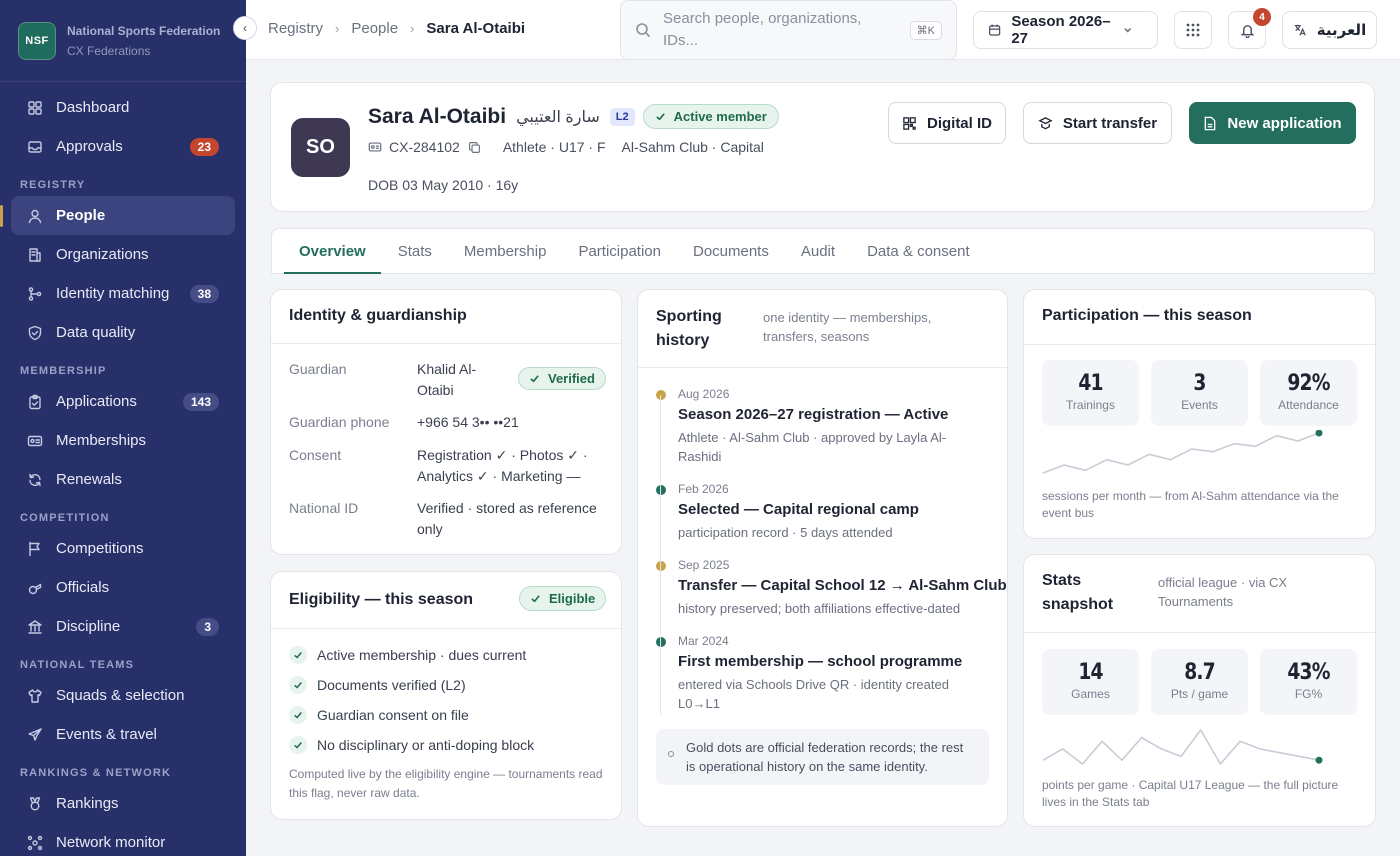 The height and width of the screenshot is (856, 1400). Describe the element at coordinates (1272, 123) in the screenshot. I see `new-application-button: New application` at that location.